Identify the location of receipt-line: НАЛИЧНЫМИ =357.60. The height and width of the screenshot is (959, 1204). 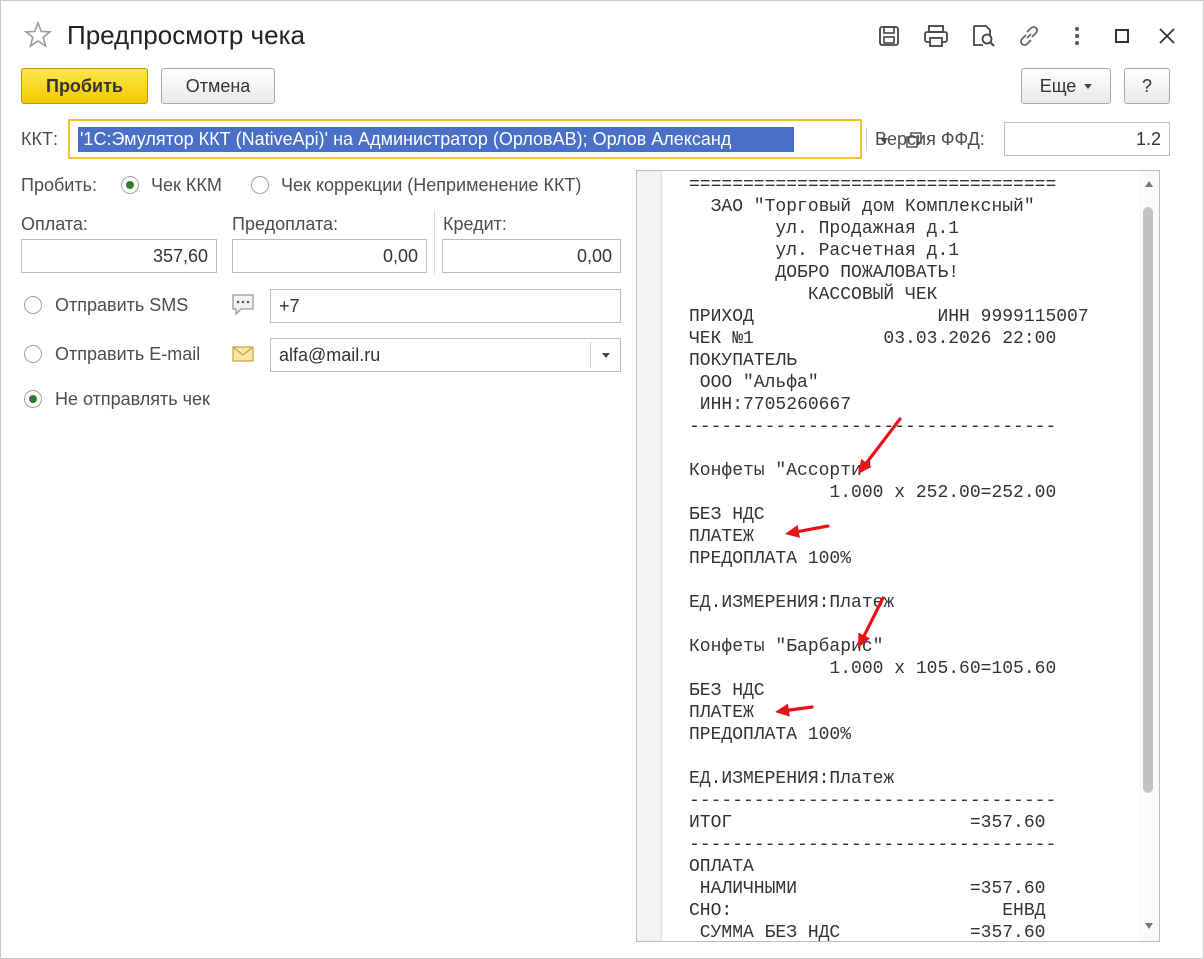
(867, 889).